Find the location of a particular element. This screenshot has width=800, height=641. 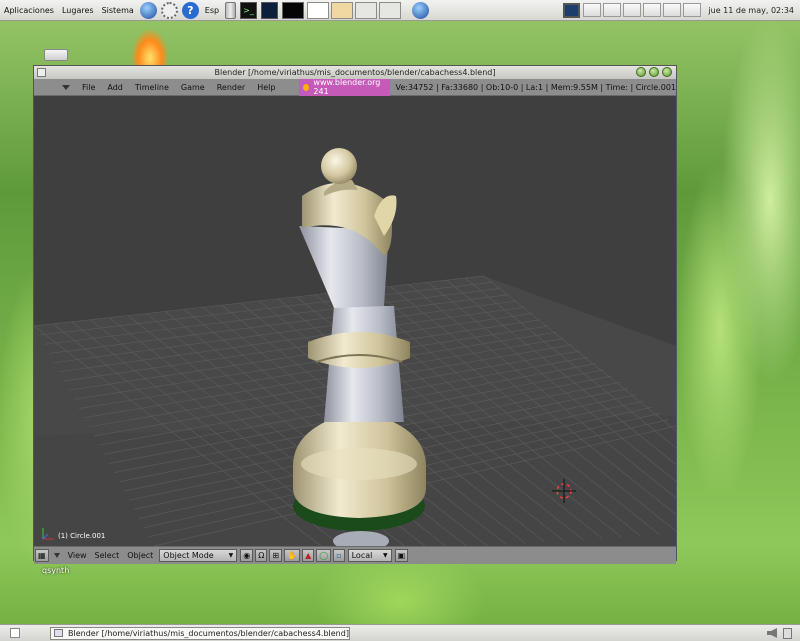

menu-add: Add is located at coordinates (115, 87).